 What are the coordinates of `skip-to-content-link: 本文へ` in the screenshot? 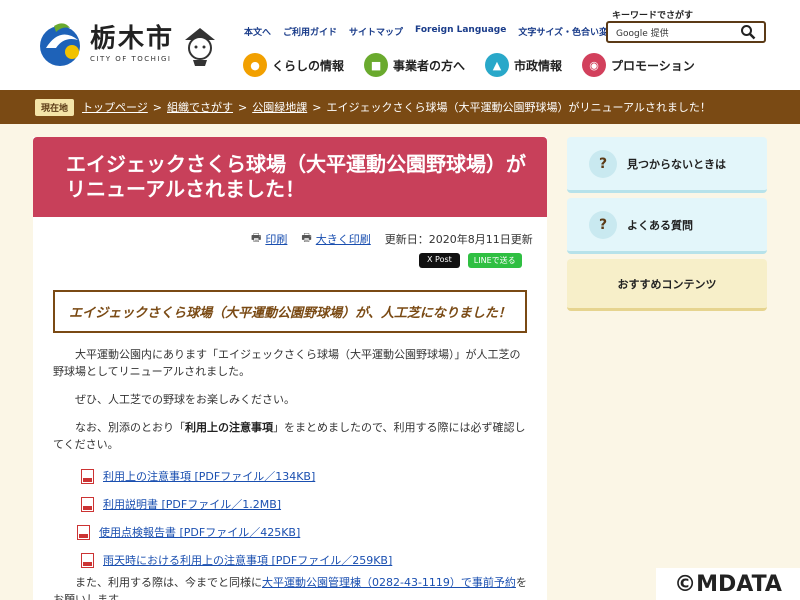 It's located at (257, 31).